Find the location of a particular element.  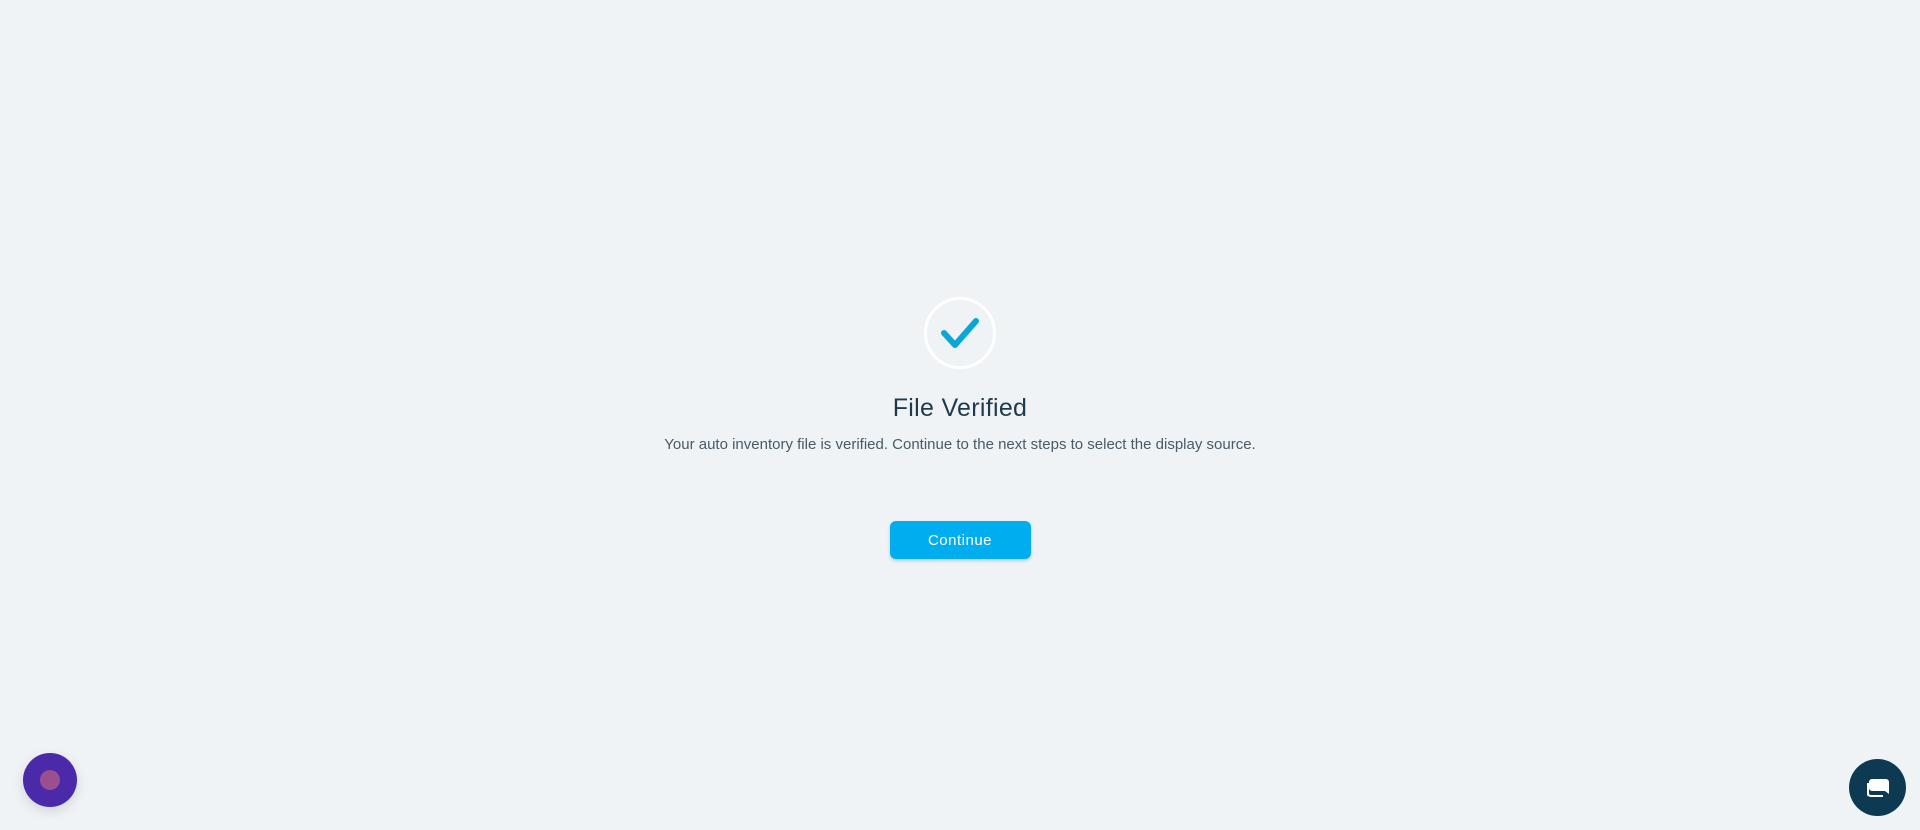

chat-launcher-button is located at coordinates (1877, 787).